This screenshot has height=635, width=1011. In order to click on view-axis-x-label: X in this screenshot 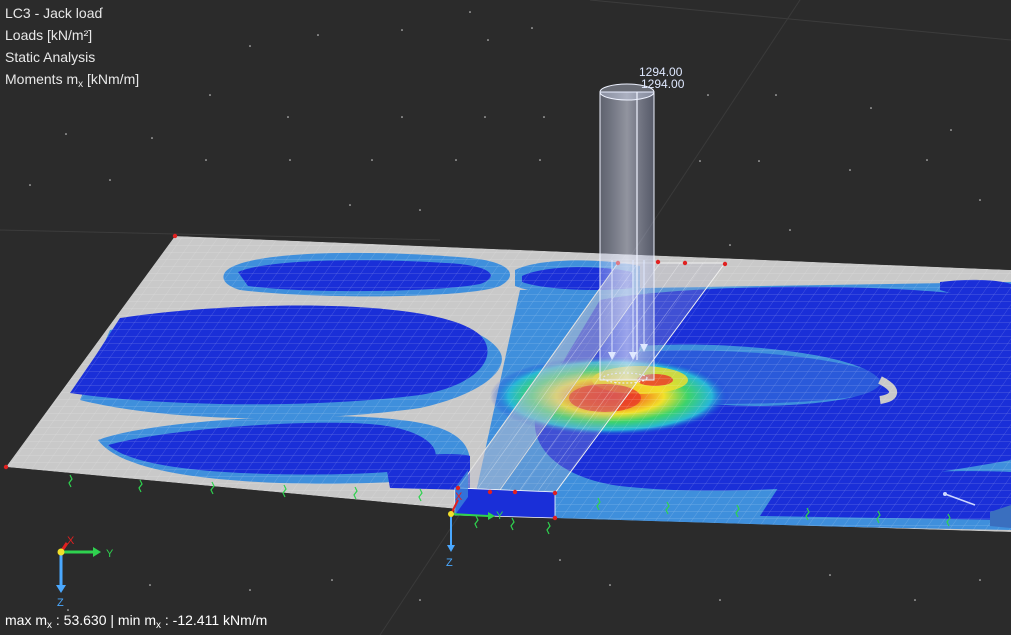, I will do `click(71, 541)`.